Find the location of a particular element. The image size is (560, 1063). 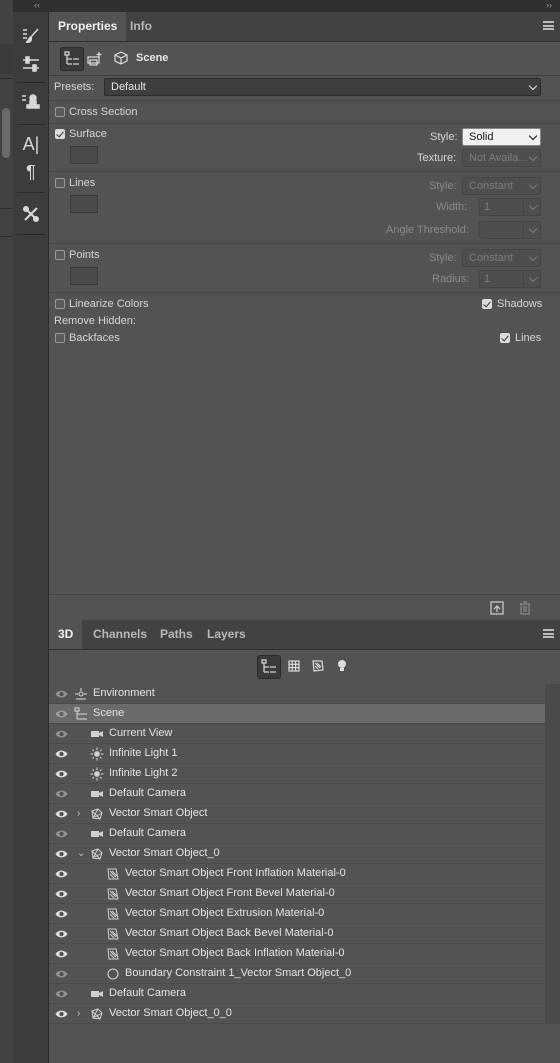

tab-3d: 3D is located at coordinates (66, 634).